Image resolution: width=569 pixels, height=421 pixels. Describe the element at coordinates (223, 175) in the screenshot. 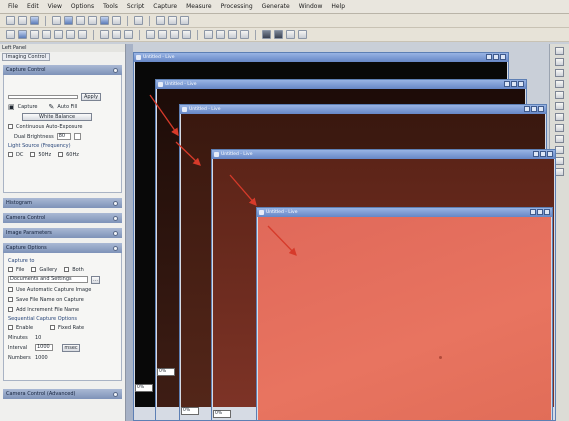

I see `annotation-arrows` at that location.